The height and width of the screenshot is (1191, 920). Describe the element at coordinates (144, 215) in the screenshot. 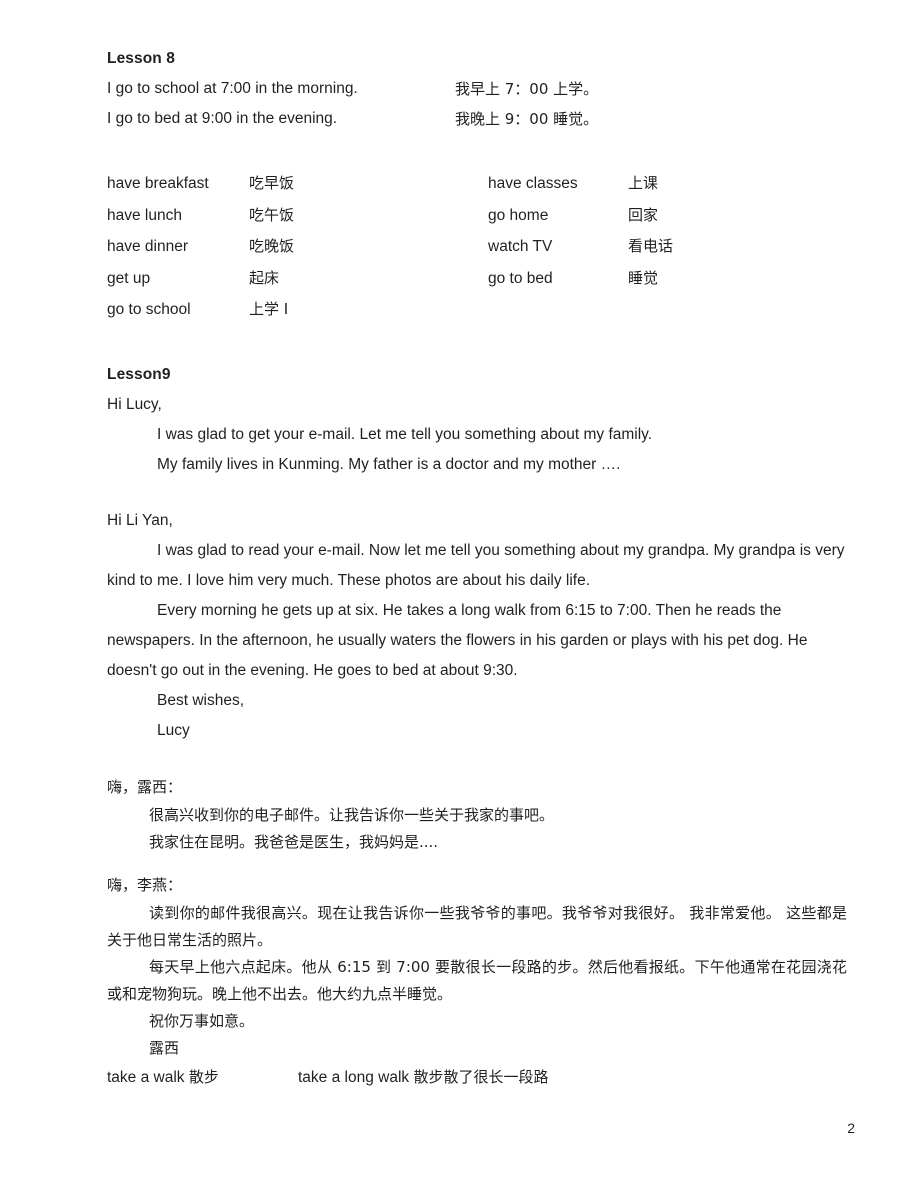

I see `vocabulary-en: have lunch` at that location.